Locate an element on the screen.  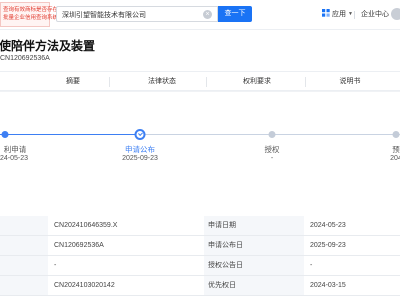
enterprise-center-link: 企业中心 is located at coordinates (375, 14).